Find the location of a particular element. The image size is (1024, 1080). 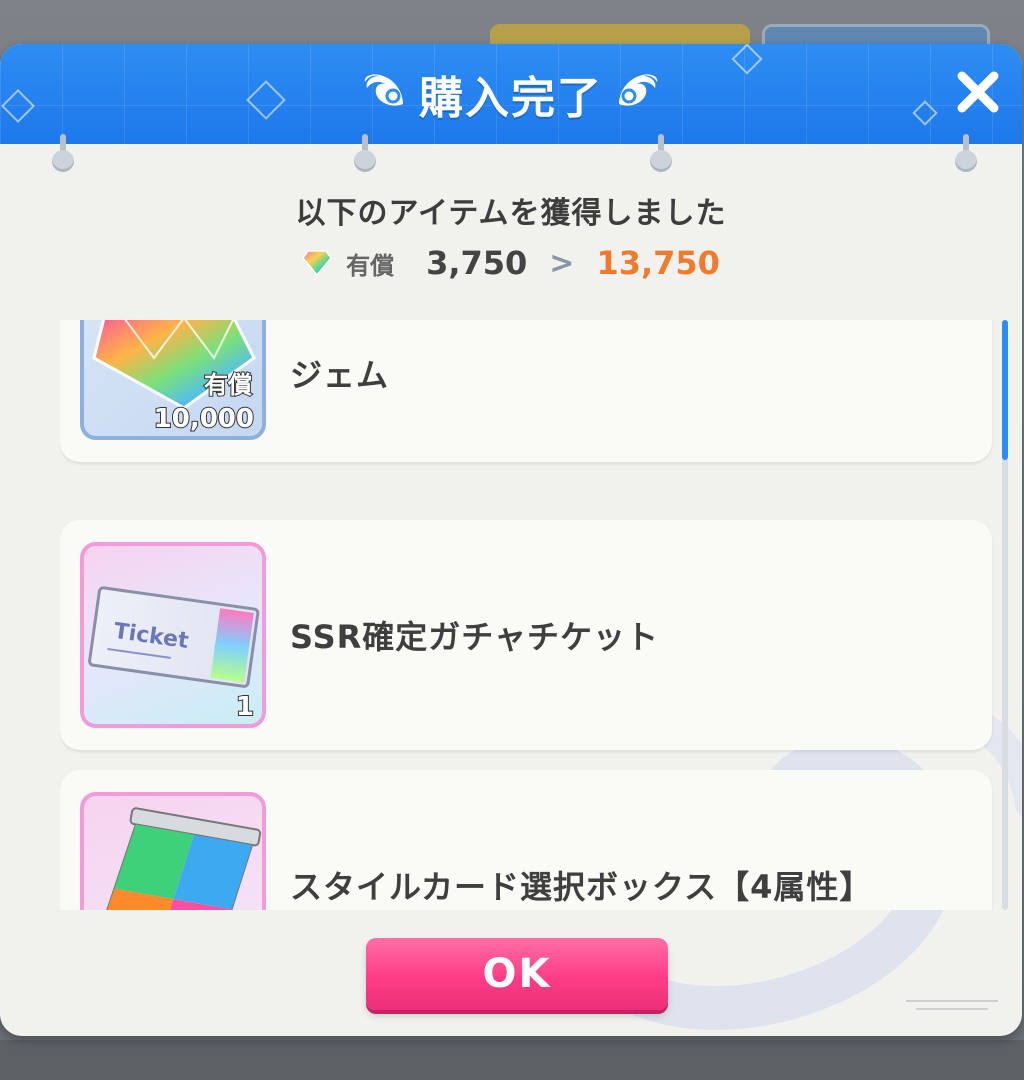

gem-icon is located at coordinates (317, 263).